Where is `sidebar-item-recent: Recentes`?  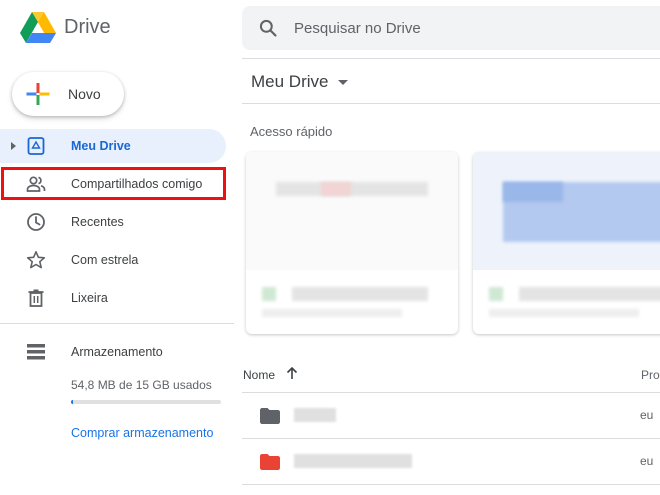 sidebar-item-recent: Recentes is located at coordinates (113, 222).